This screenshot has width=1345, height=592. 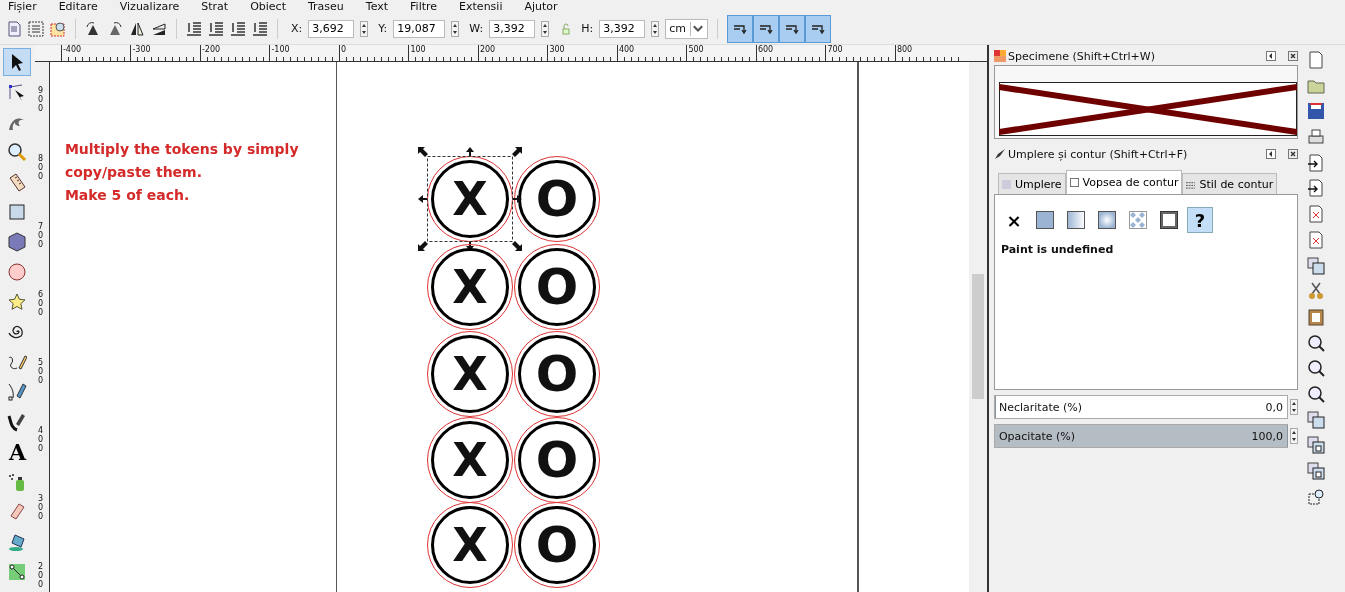 What do you see at coordinates (999, 154) in the screenshot?
I see `brush-icon` at bounding box center [999, 154].